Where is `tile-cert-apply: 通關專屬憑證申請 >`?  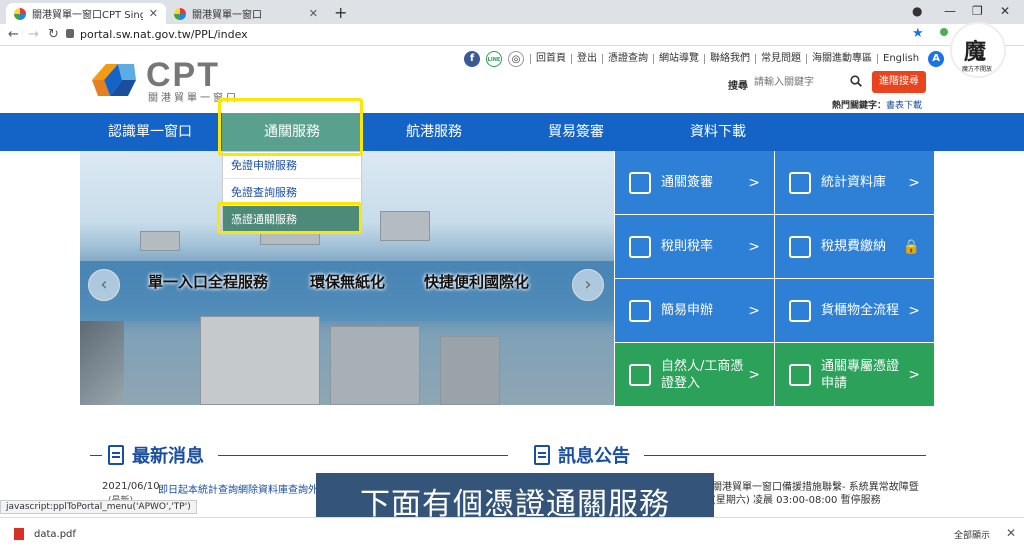
tile-cert-apply: 通關專屬憑證申請 > is located at coordinates (854, 374).